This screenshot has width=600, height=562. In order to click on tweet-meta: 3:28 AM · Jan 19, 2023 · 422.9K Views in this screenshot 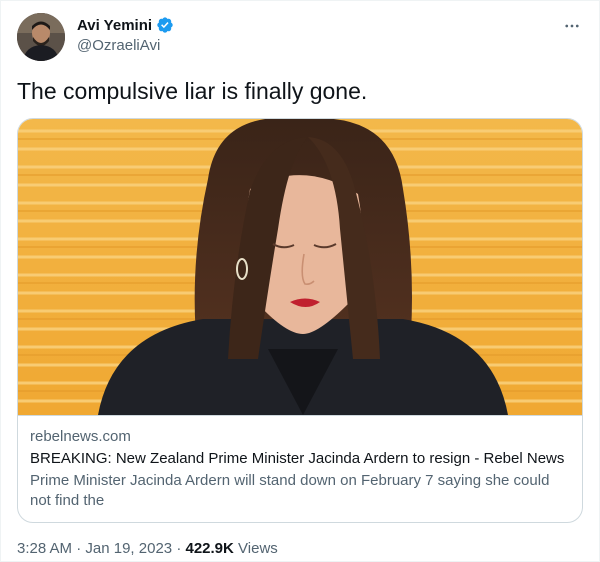, I will do `click(147, 548)`.